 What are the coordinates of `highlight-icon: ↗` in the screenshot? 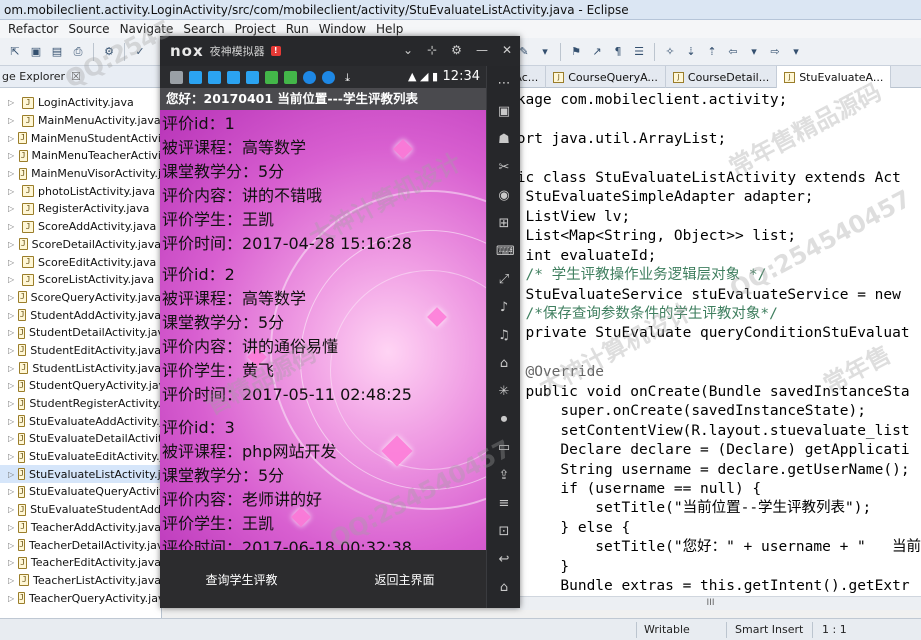 It's located at (597, 52).